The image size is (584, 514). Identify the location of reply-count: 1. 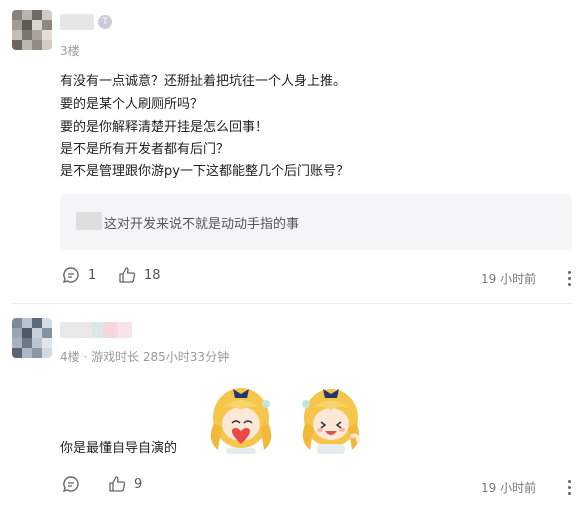
(92, 275).